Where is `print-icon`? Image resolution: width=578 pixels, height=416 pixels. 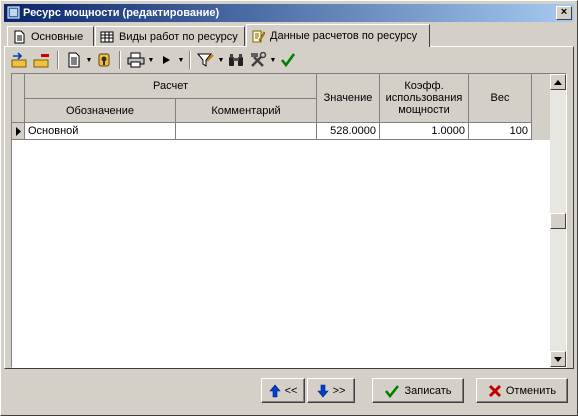 print-icon is located at coordinates (136, 60).